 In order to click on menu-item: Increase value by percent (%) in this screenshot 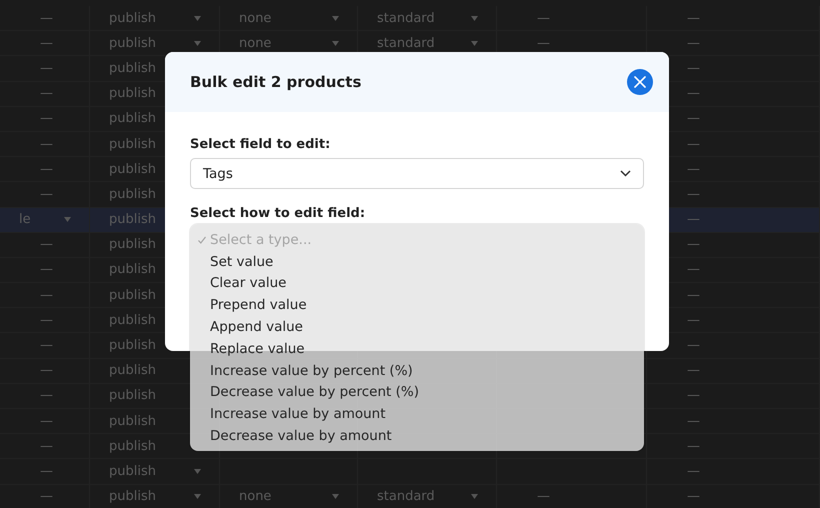, I will do `click(417, 371)`.